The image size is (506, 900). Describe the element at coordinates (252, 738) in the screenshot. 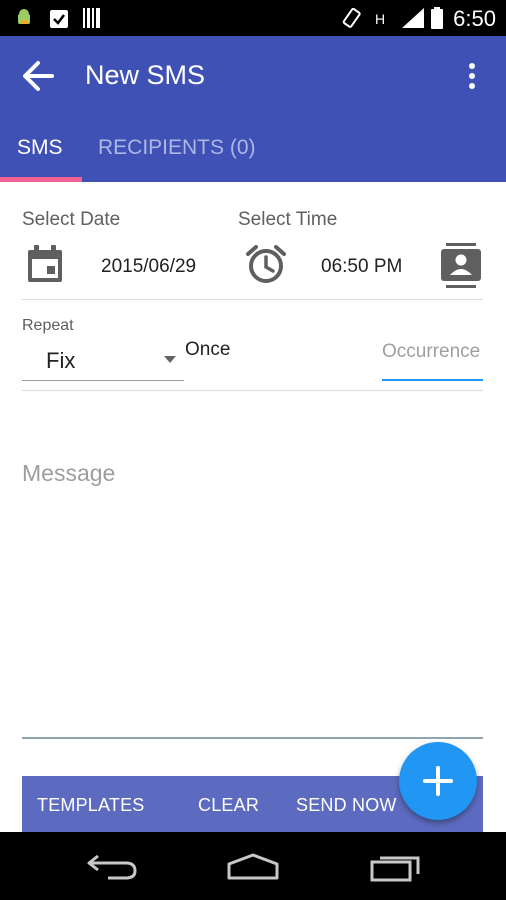

I see `message-underline` at that location.